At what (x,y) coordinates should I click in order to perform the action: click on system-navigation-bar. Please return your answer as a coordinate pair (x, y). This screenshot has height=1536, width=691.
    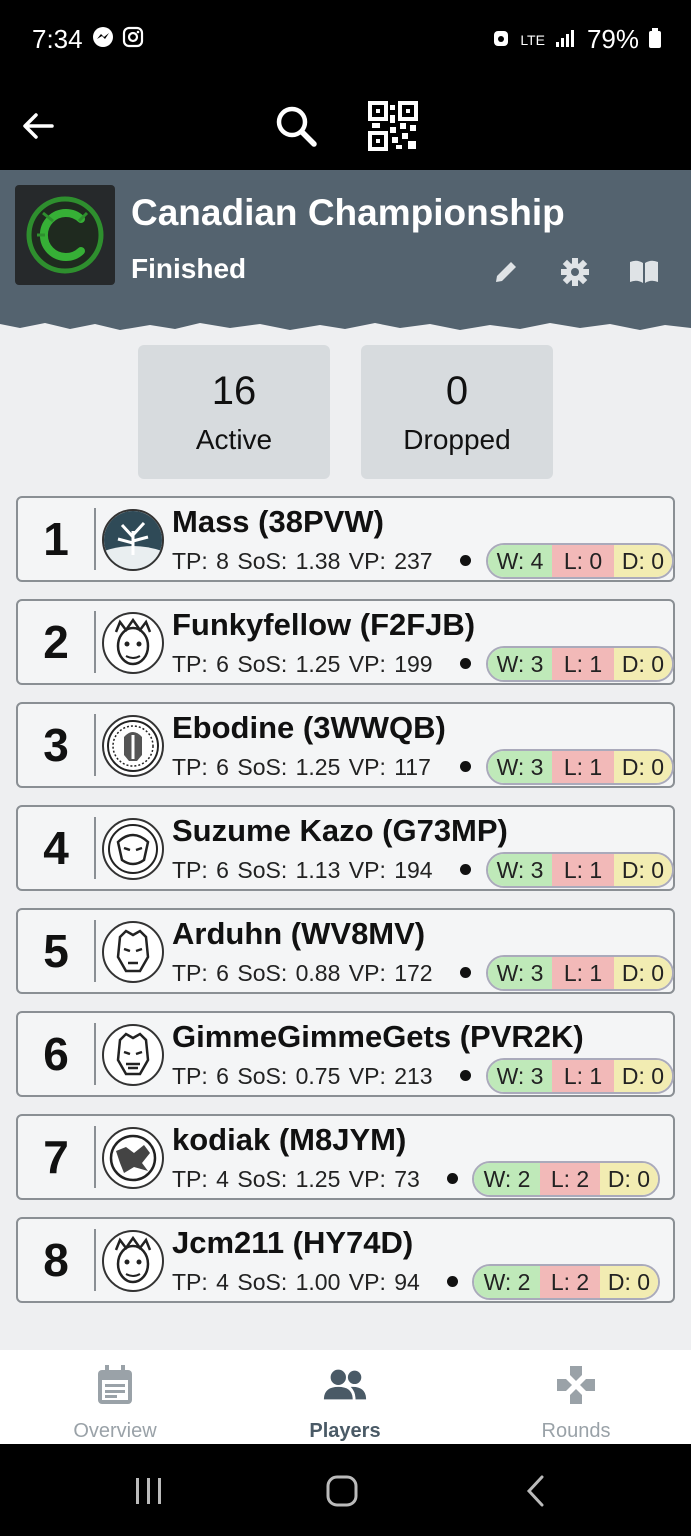
    Looking at the image, I should click on (345, 1490).